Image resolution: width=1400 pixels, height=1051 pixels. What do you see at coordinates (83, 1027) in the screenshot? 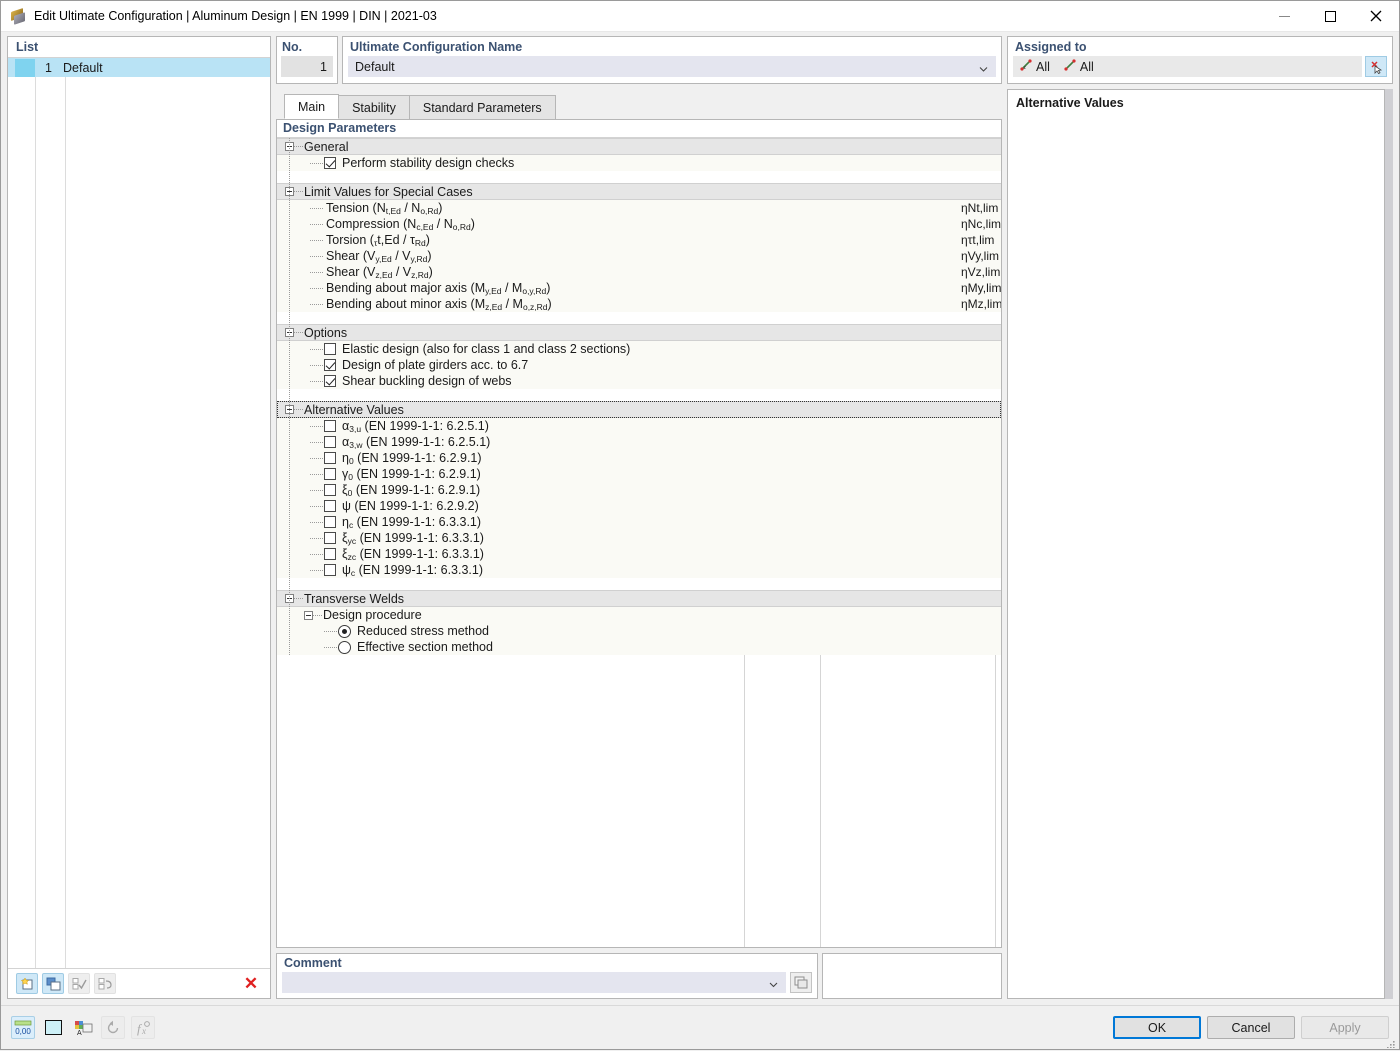
I see `display-settings-icon: A` at bounding box center [83, 1027].